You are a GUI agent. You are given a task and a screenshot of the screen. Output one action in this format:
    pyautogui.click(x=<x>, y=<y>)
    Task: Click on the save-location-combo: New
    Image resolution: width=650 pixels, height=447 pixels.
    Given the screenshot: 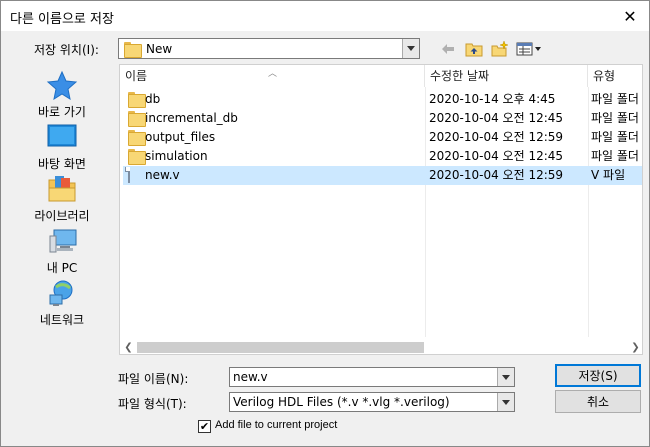 What is the action you would take?
    pyautogui.click(x=269, y=48)
    